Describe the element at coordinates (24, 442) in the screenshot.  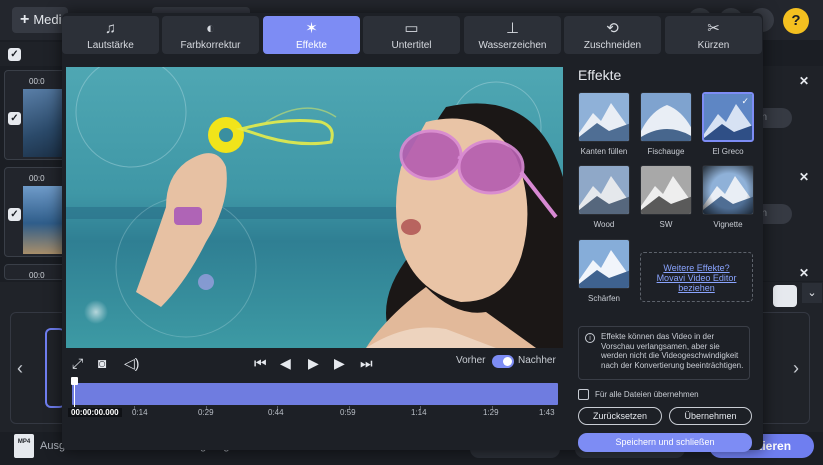
I see `format-badge-label: MP4` at that location.